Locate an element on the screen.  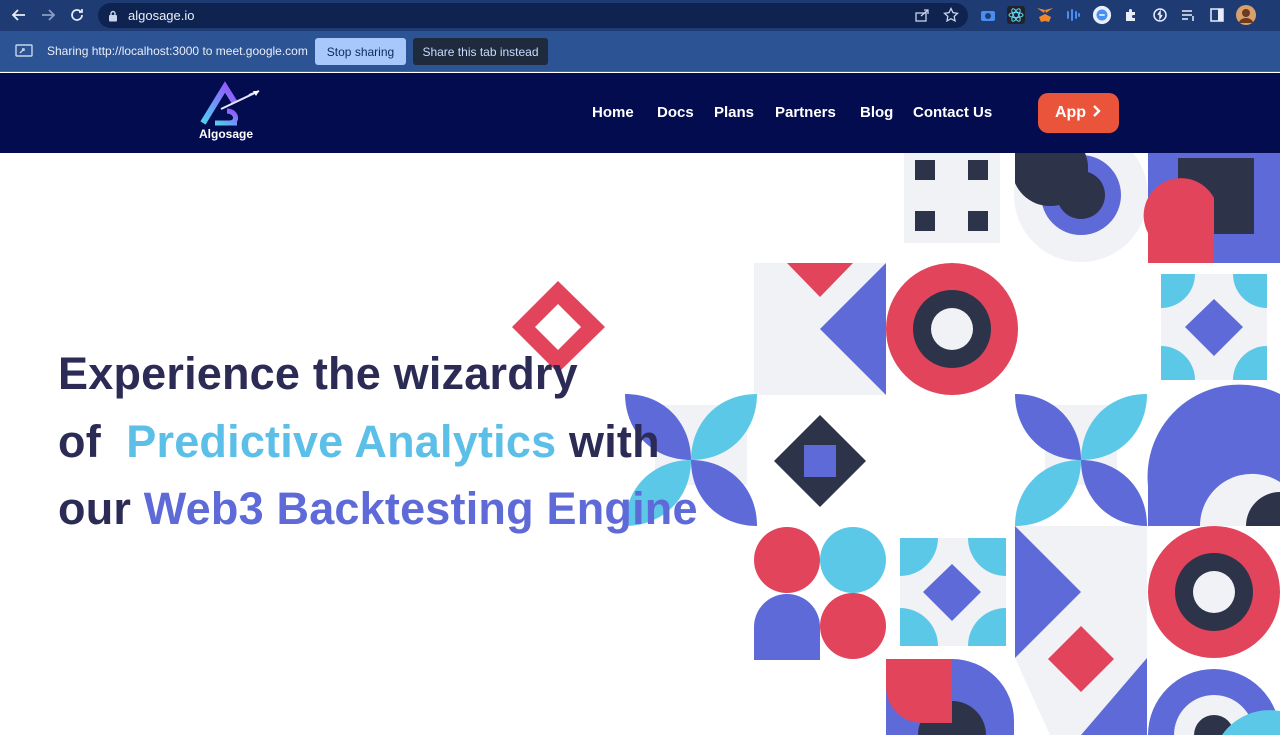
reload-icon is located at coordinates (77, 15).